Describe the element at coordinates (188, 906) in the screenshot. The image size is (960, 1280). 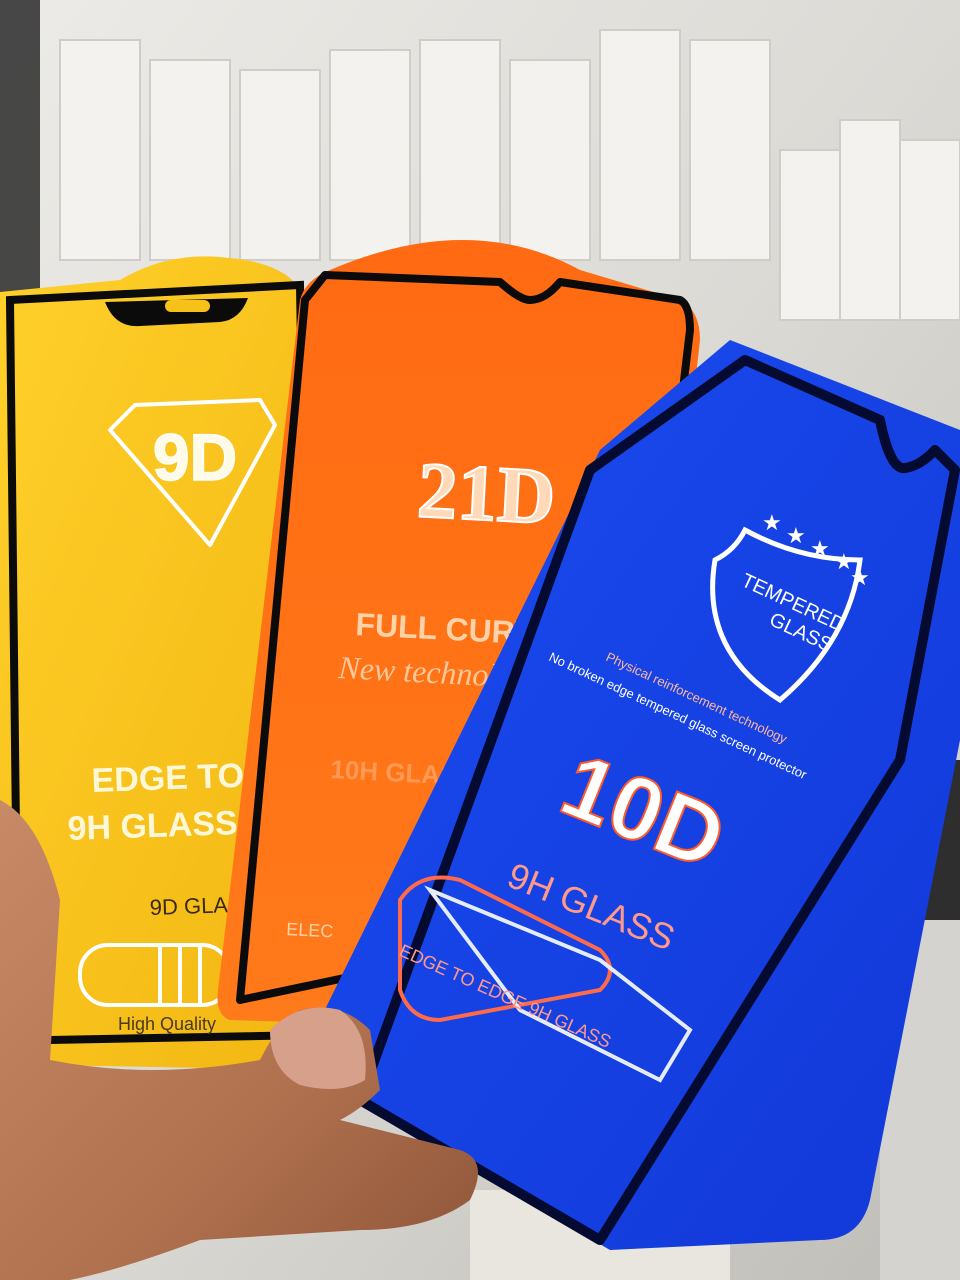
I see `yellow-diagram-label: 9D GLA` at that location.